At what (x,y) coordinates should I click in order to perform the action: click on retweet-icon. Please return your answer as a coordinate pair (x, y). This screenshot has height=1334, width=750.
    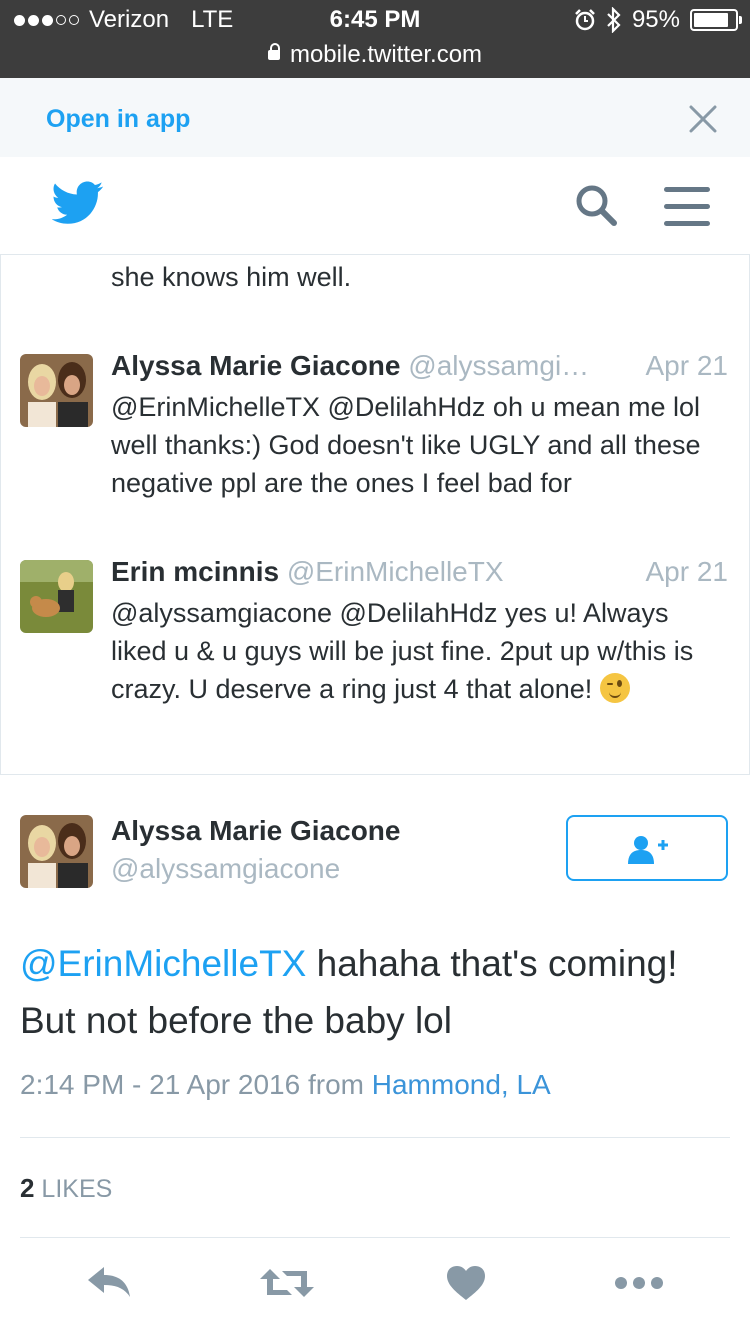
    Looking at the image, I should click on (287, 1283).